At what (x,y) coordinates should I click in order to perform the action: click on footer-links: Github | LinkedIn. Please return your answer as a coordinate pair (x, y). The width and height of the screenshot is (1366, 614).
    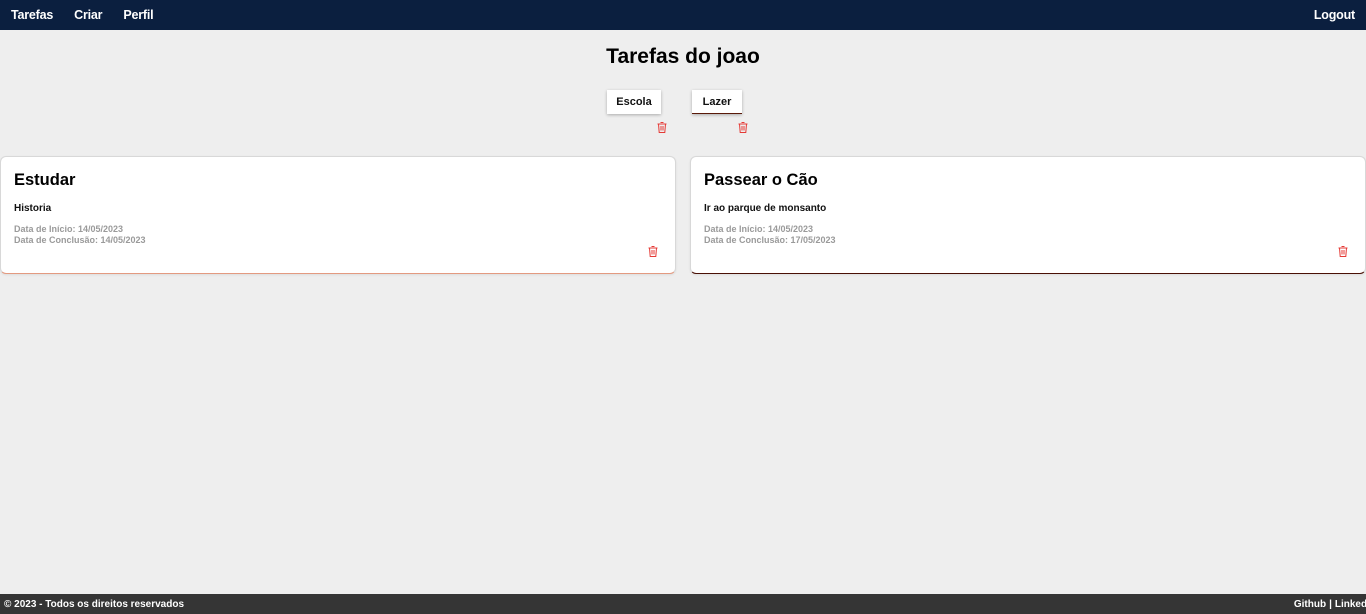
    Looking at the image, I should click on (1330, 604).